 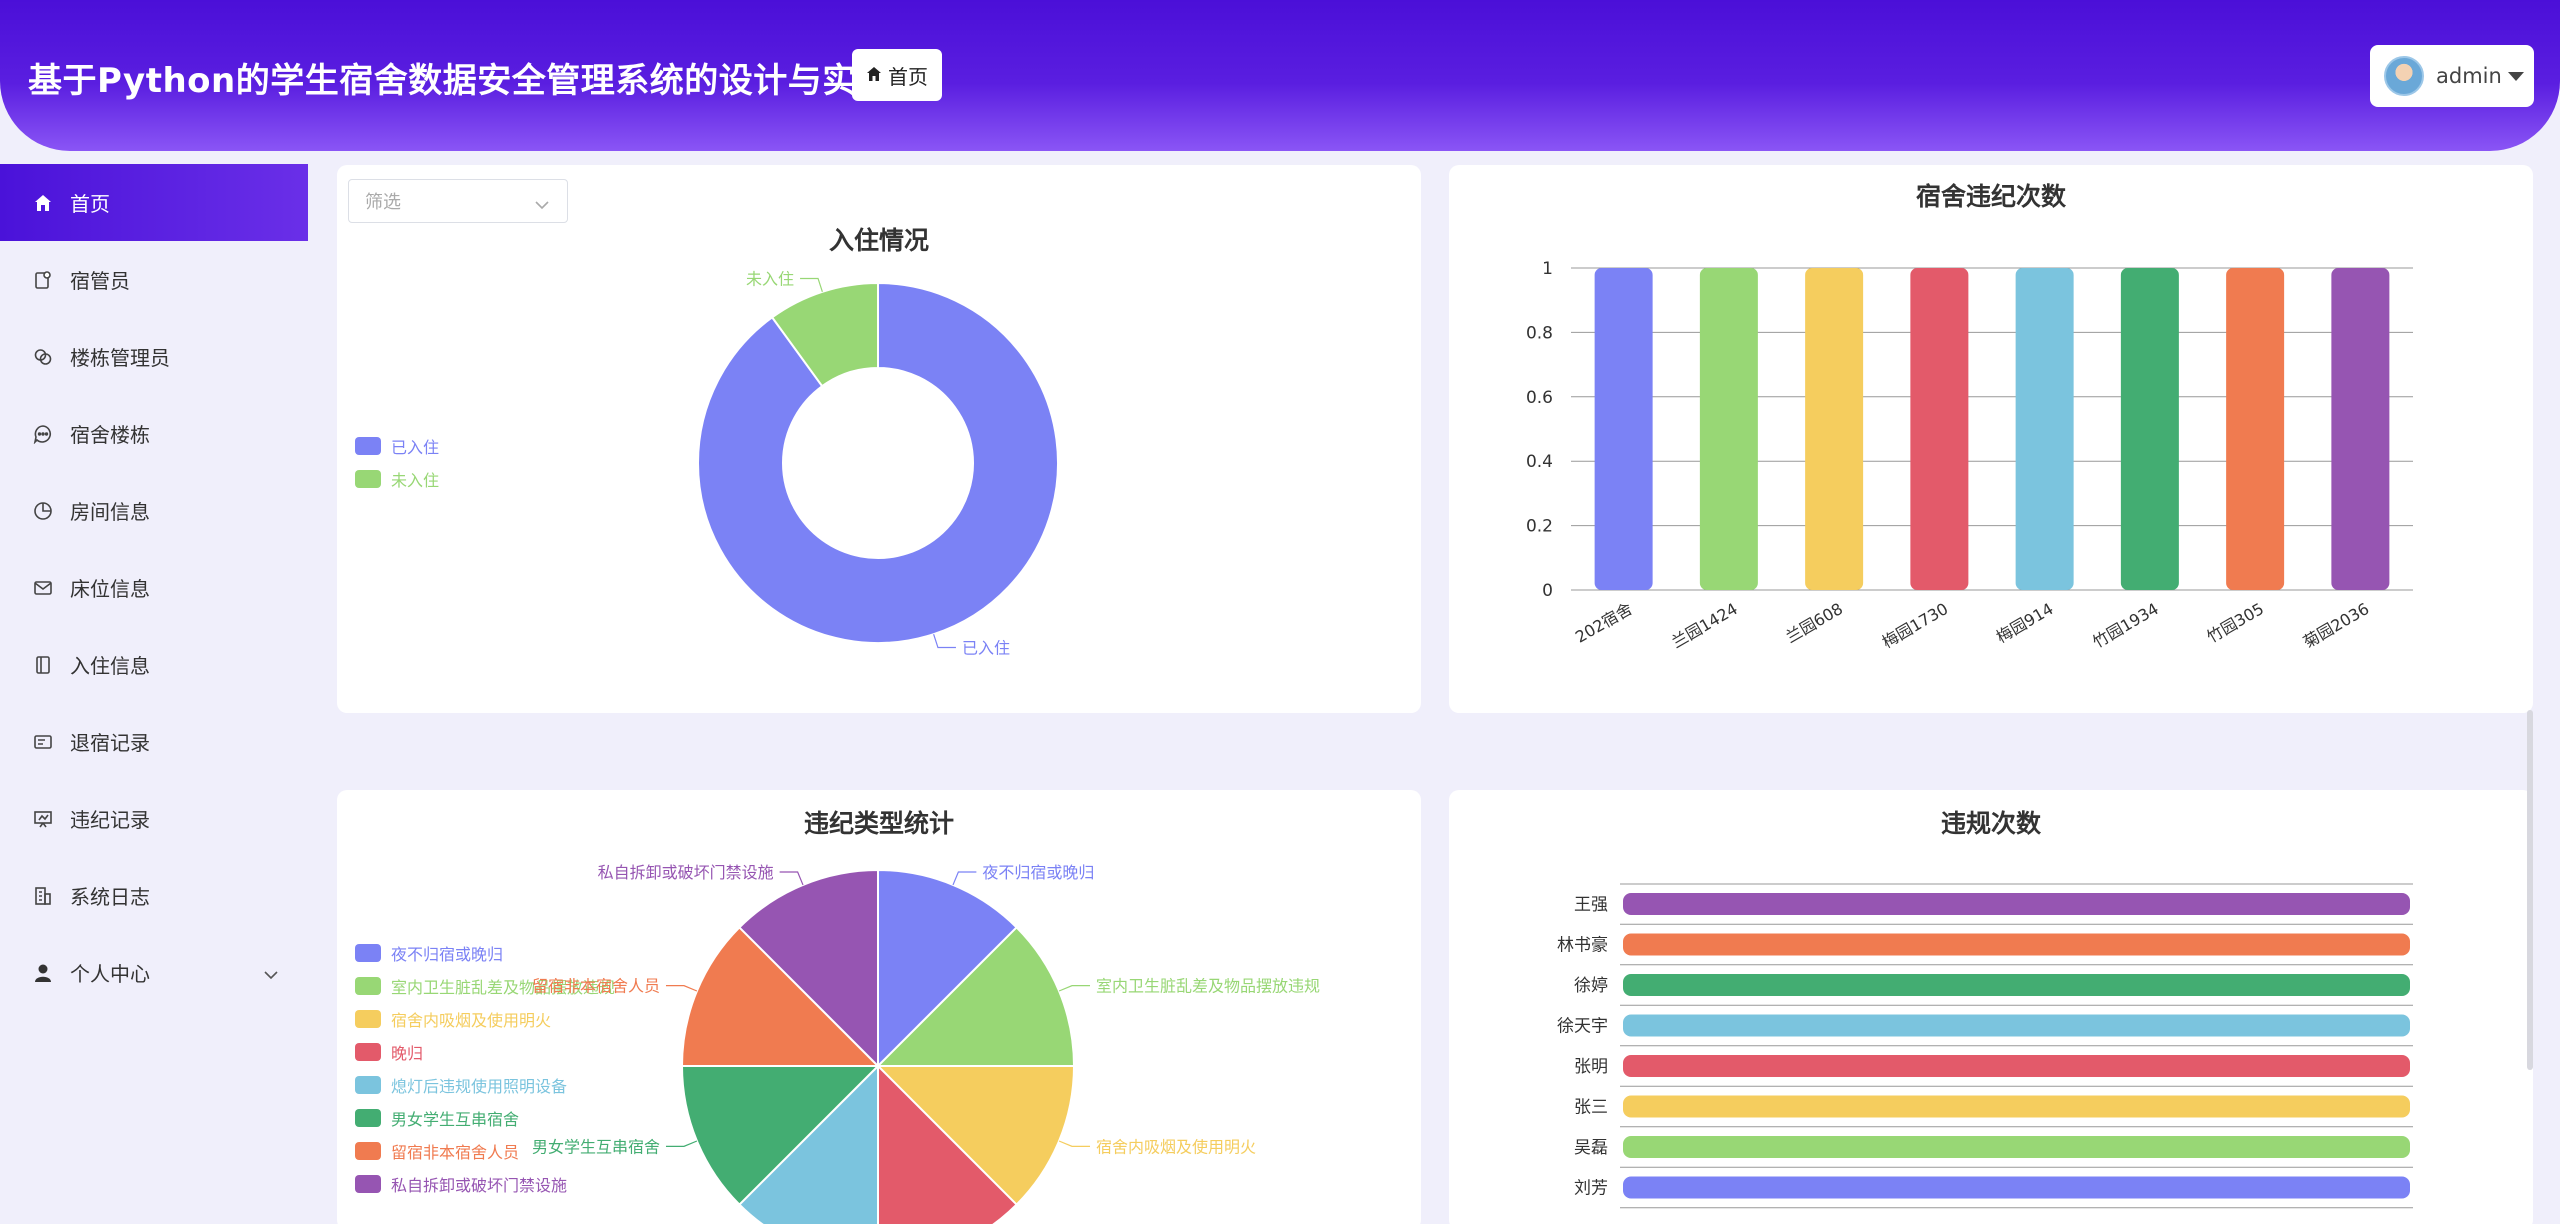 I want to click on x-tick-label: 兰园608, so click(x=1814, y=623).